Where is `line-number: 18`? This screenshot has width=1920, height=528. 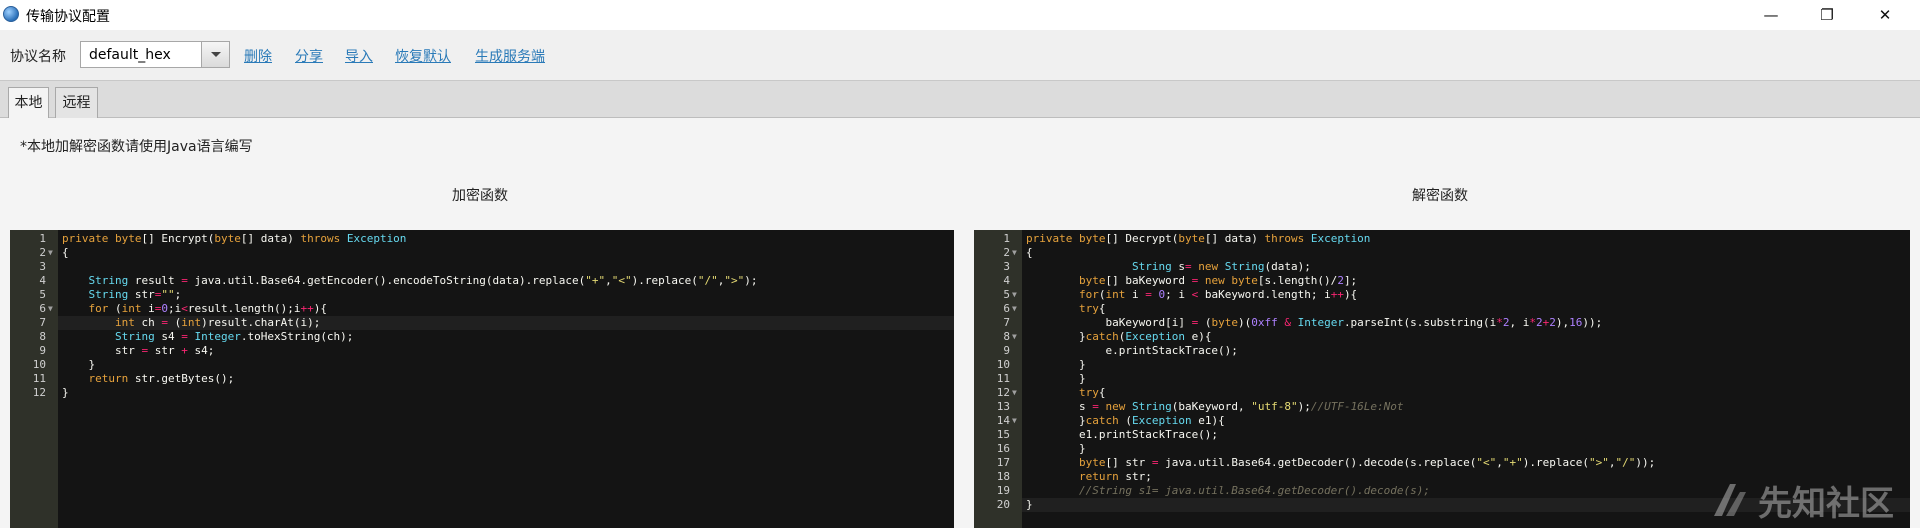
line-number: 18 is located at coordinates (1003, 476).